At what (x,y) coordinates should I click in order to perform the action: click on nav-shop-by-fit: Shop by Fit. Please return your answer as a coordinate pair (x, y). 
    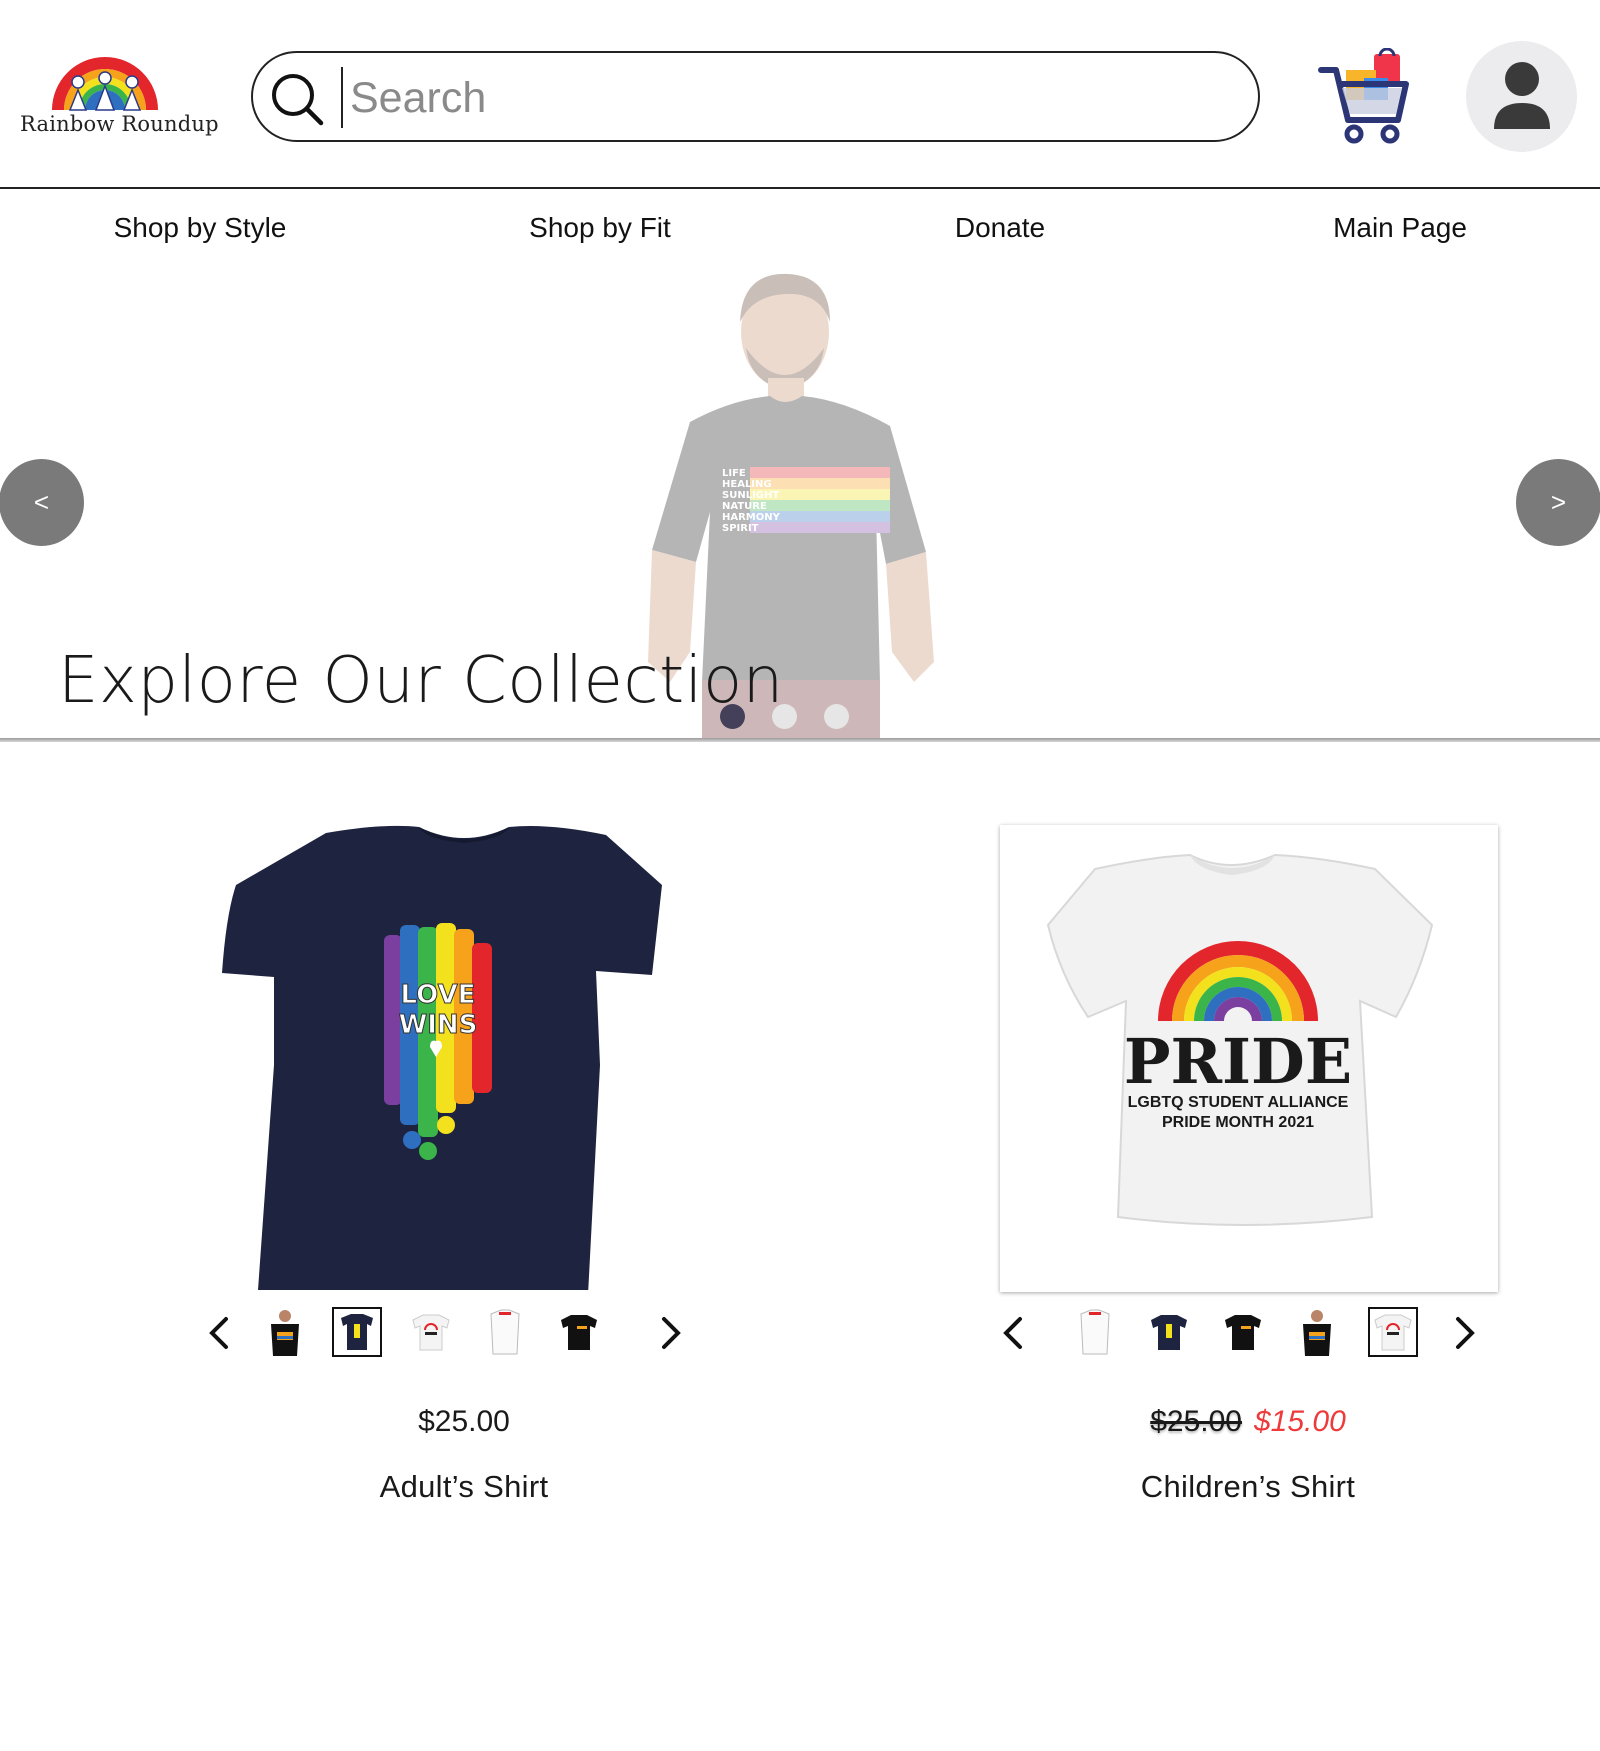
    Looking at the image, I should click on (600, 228).